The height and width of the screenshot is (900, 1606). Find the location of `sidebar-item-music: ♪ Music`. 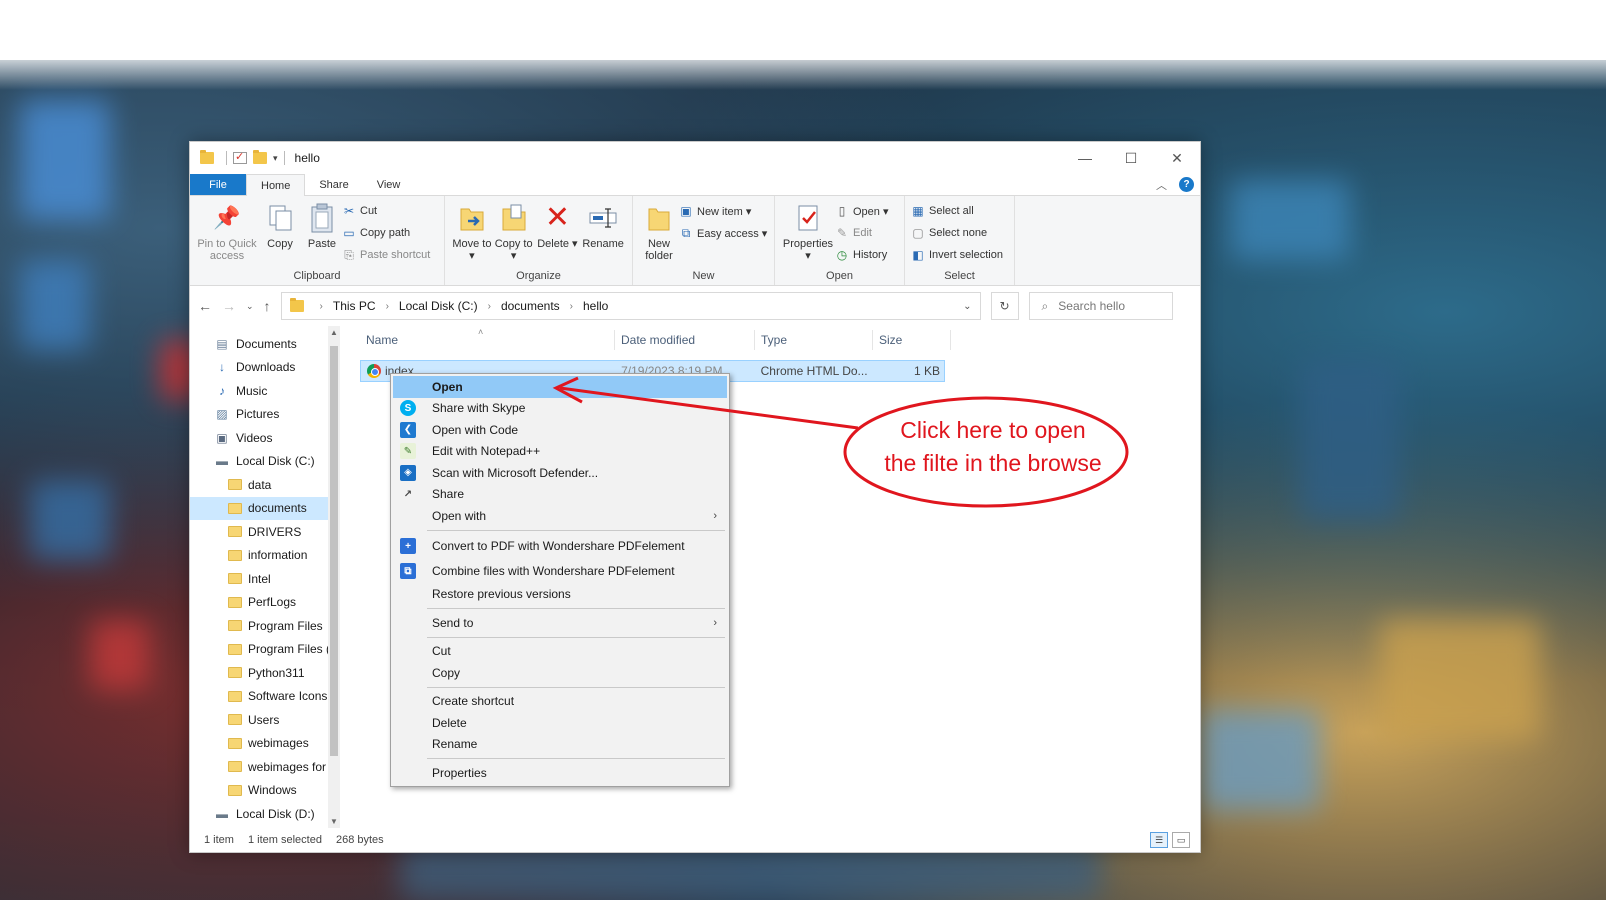

sidebar-item-music: ♪ Music is located at coordinates (265, 391).